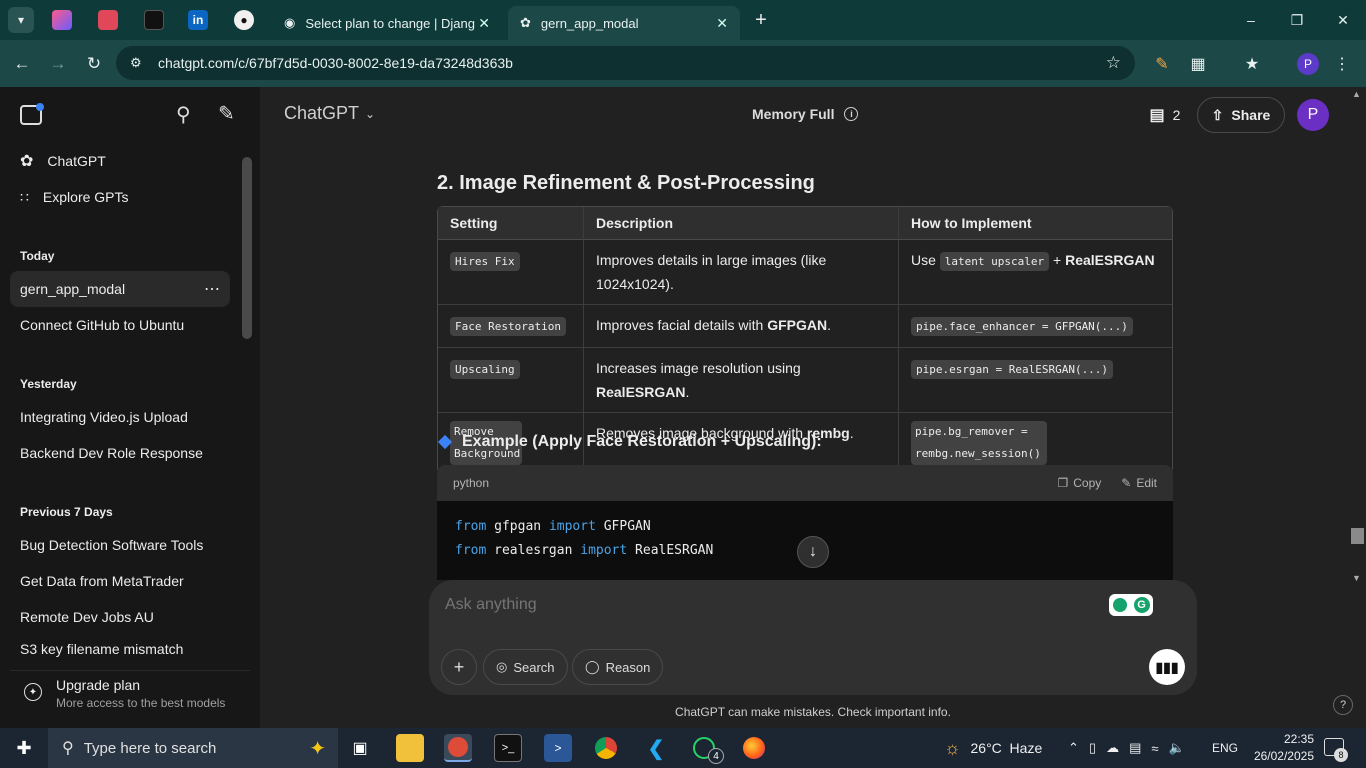 Image resolution: width=1366 pixels, height=768 pixels. What do you see at coordinates (1198, 64) in the screenshot?
I see `extensions-puzzle-icon: ▦` at bounding box center [1198, 64].